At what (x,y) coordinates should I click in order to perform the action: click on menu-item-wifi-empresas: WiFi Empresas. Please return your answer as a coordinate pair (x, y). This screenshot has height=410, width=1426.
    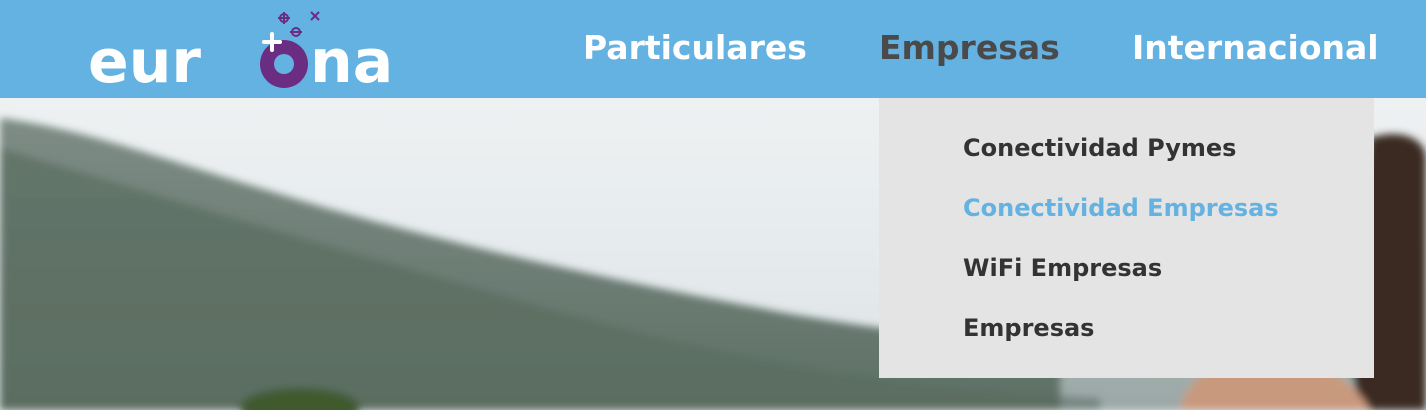
    Looking at the image, I should click on (1062, 268).